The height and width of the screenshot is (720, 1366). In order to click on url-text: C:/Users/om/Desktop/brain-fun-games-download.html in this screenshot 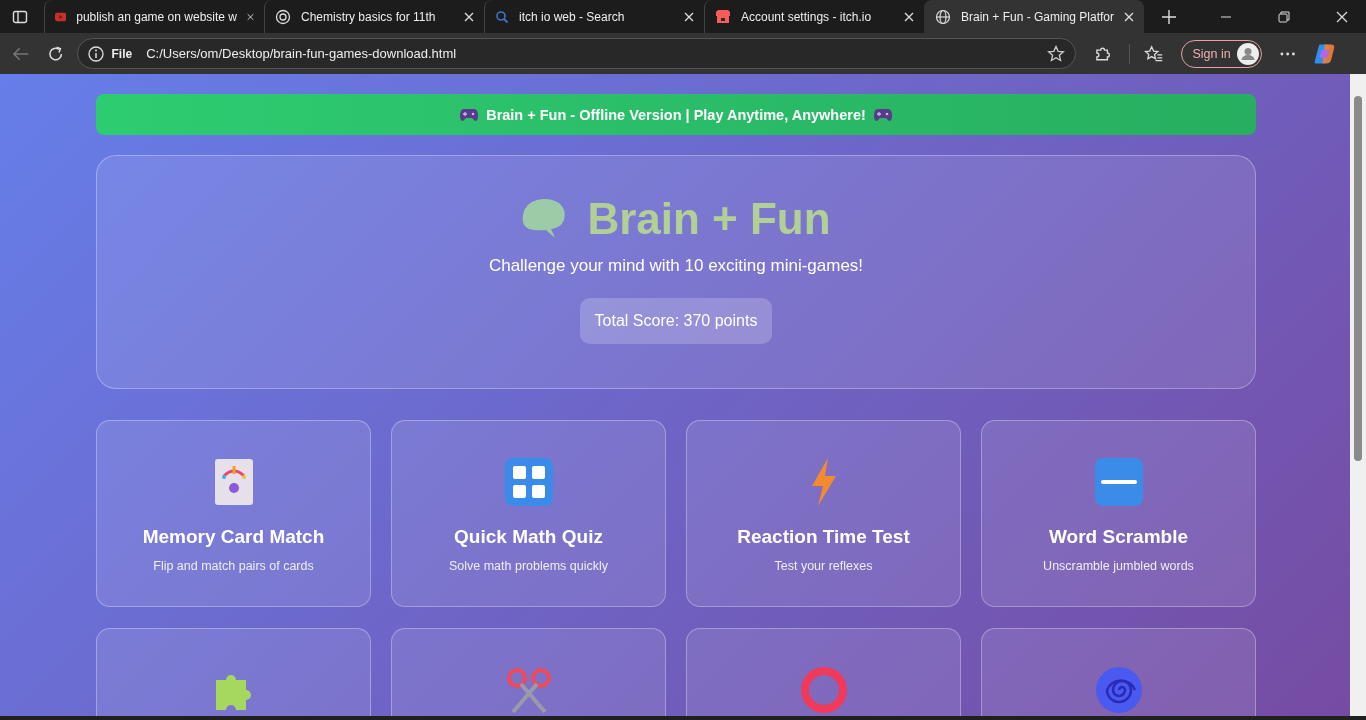, I will do `click(301, 53)`.